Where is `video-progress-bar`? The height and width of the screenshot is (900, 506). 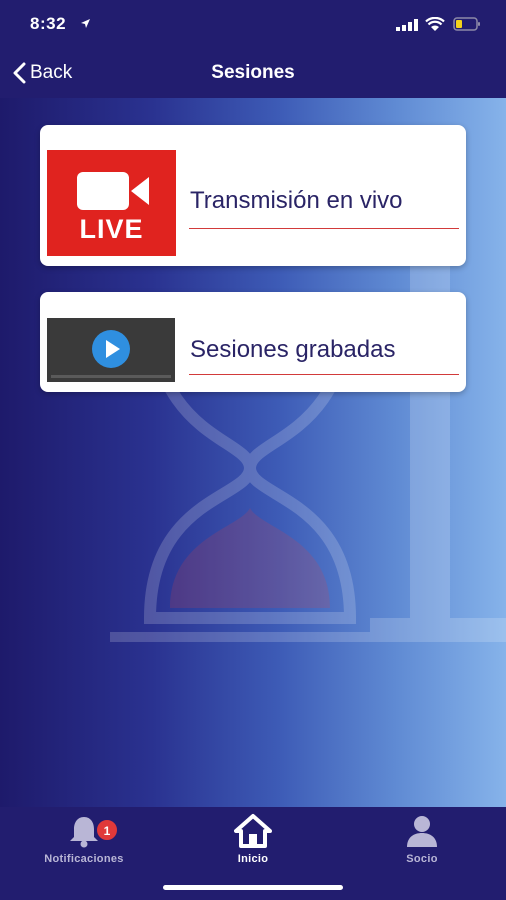
video-progress-bar is located at coordinates (111, 376).